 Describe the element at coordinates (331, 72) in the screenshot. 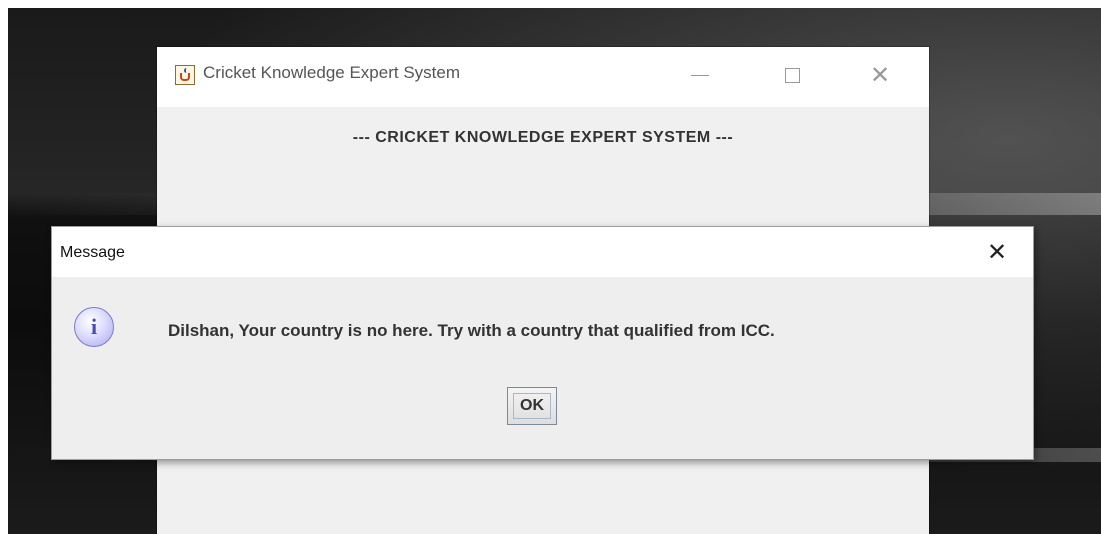

I see `main-window-title: Cricket Knowledge Expert System` at that location.